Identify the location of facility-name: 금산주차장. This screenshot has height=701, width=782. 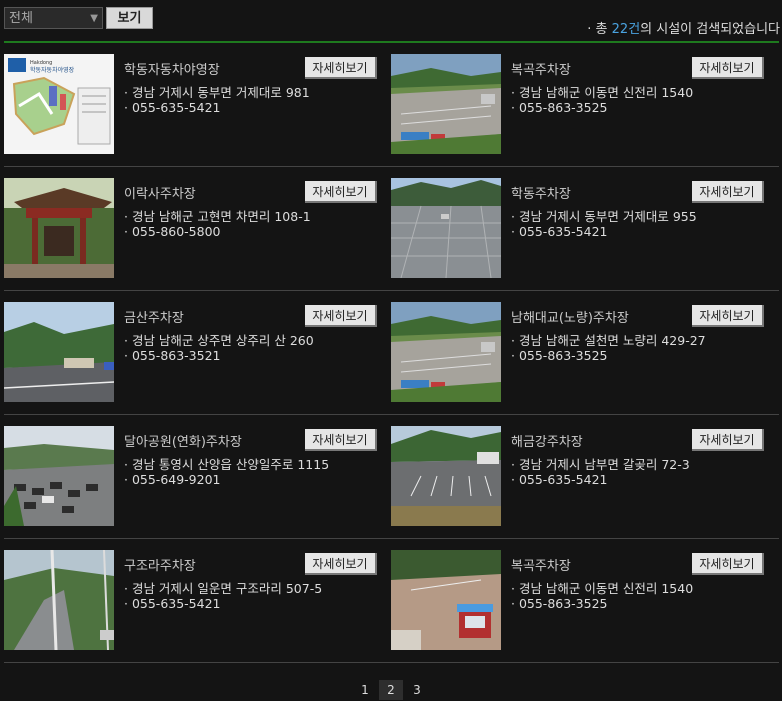
(154, 316).